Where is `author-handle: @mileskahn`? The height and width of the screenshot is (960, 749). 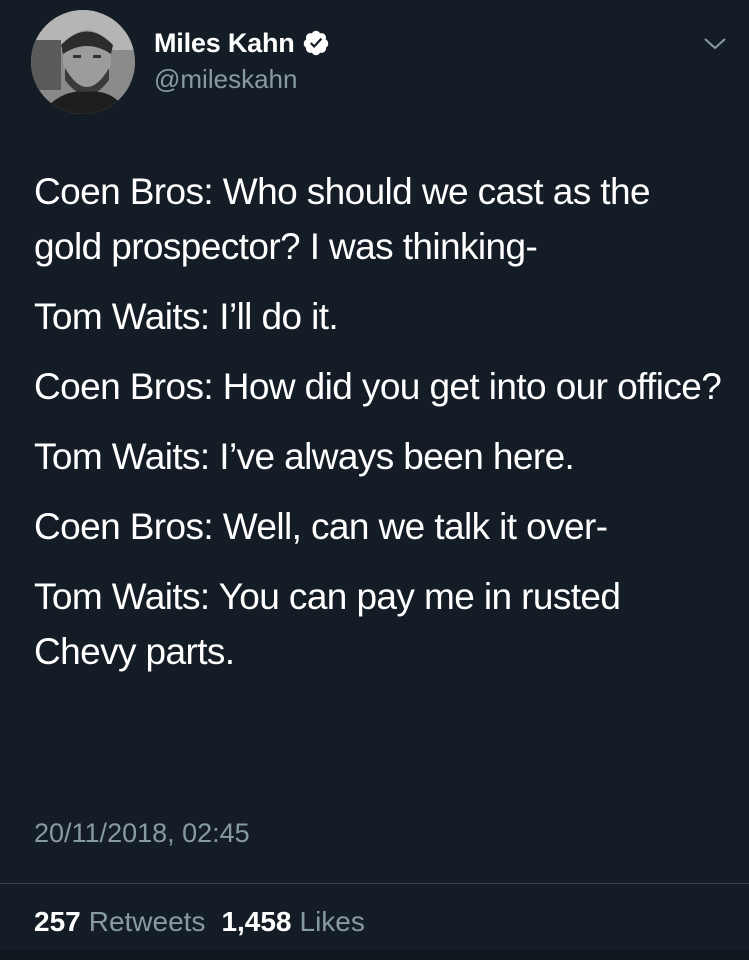
author-handle: @mileskahn is located at coordinates (225, 79).